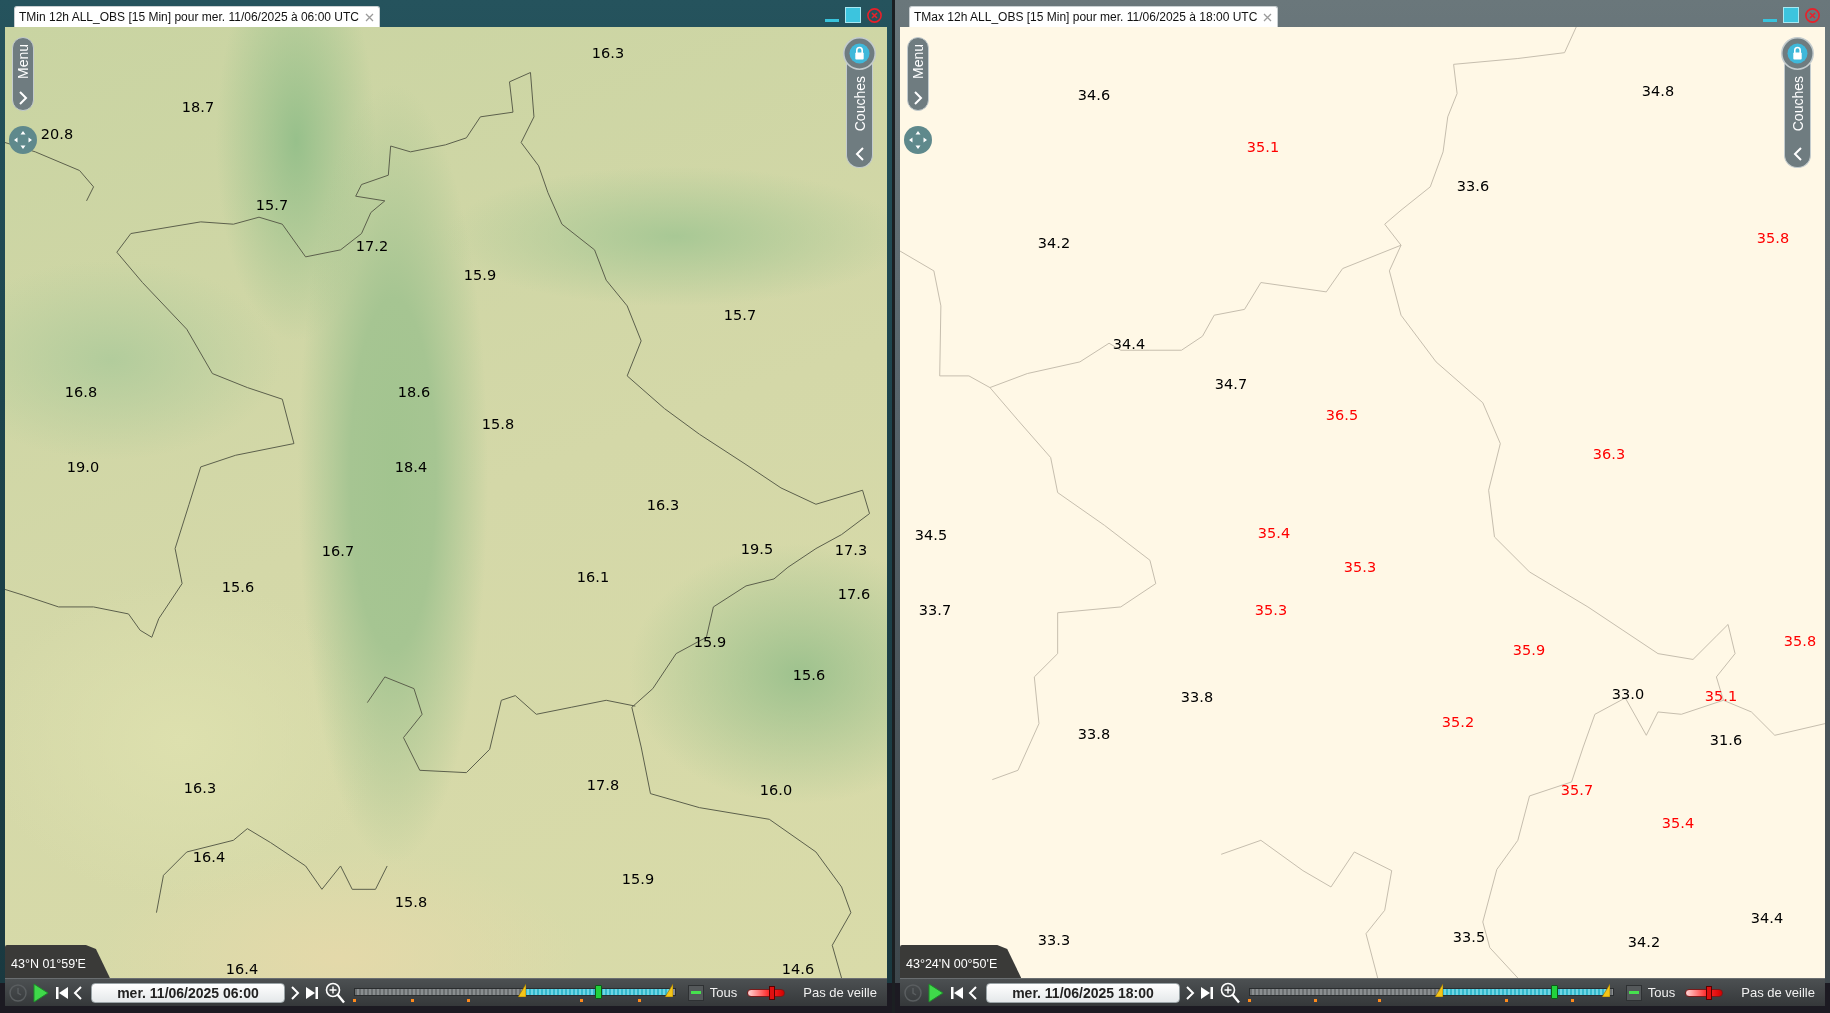  Describe the element at coordinates (81, 392) in the screenshot. I see `temperature-label: 16.8` at that location.